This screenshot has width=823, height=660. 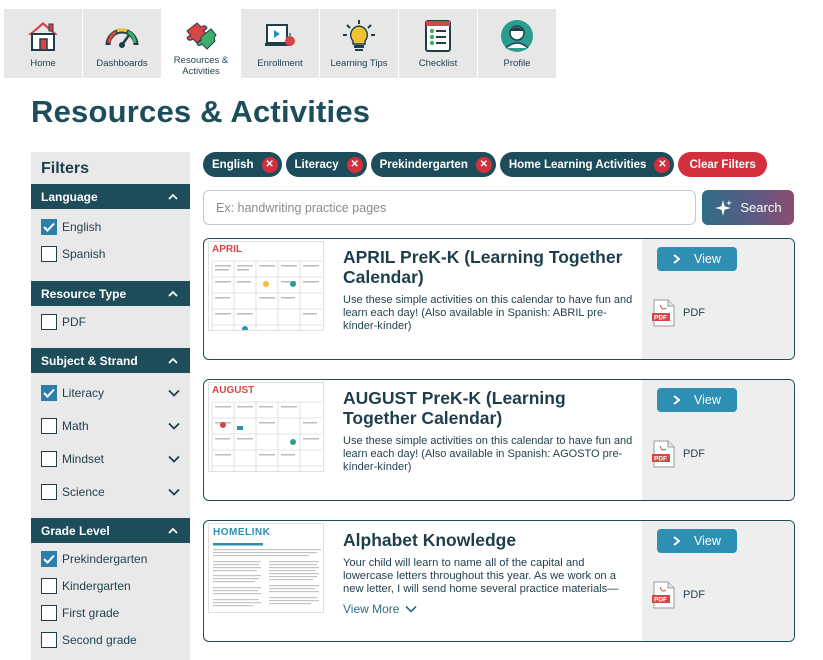 What do you see at coordinates (110, 458) in the screenshot?
I see `filter-option-mindset: Mindset` at bounding box center [110, 458].